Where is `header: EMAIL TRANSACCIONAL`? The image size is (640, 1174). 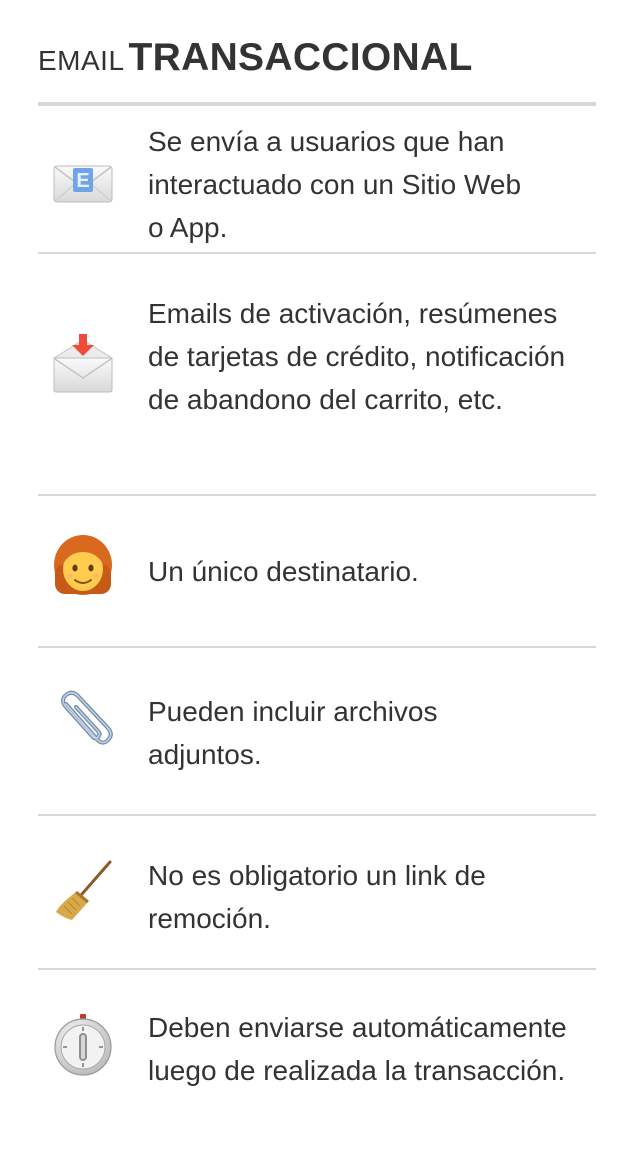
header: EMAIL TRANSACCIONAL is located at coordinates (317, 53).